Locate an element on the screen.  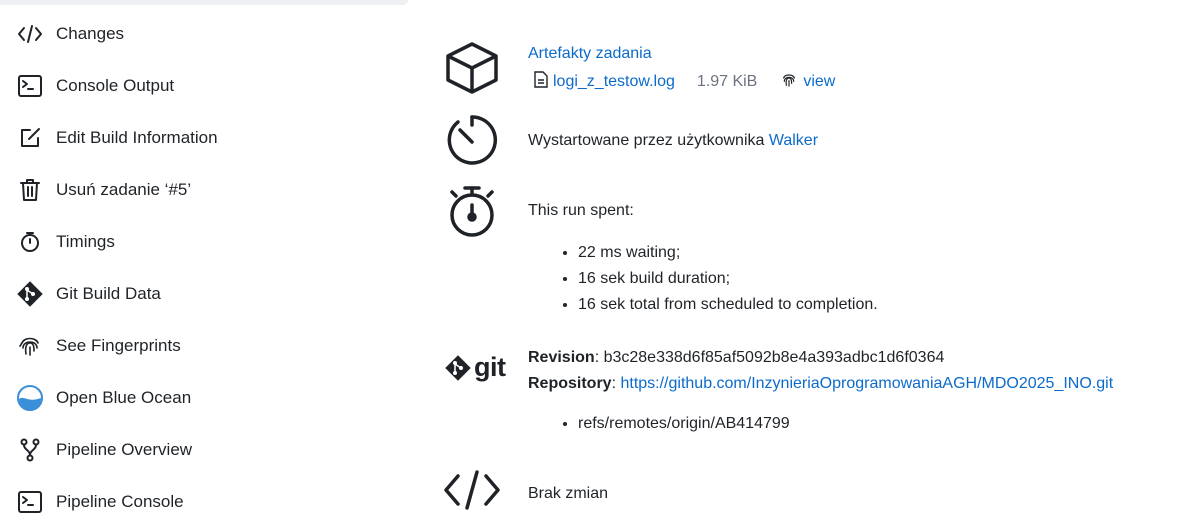
timing-heading: This run spent: is located at coordinates (581, 210).